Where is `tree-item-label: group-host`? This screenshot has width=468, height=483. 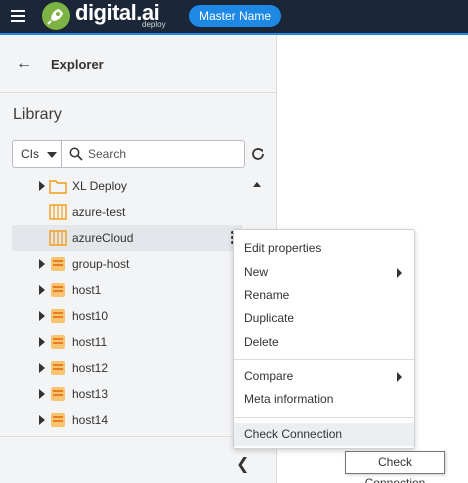
tree-item-label: group-host is located at coordinates (101, 264).